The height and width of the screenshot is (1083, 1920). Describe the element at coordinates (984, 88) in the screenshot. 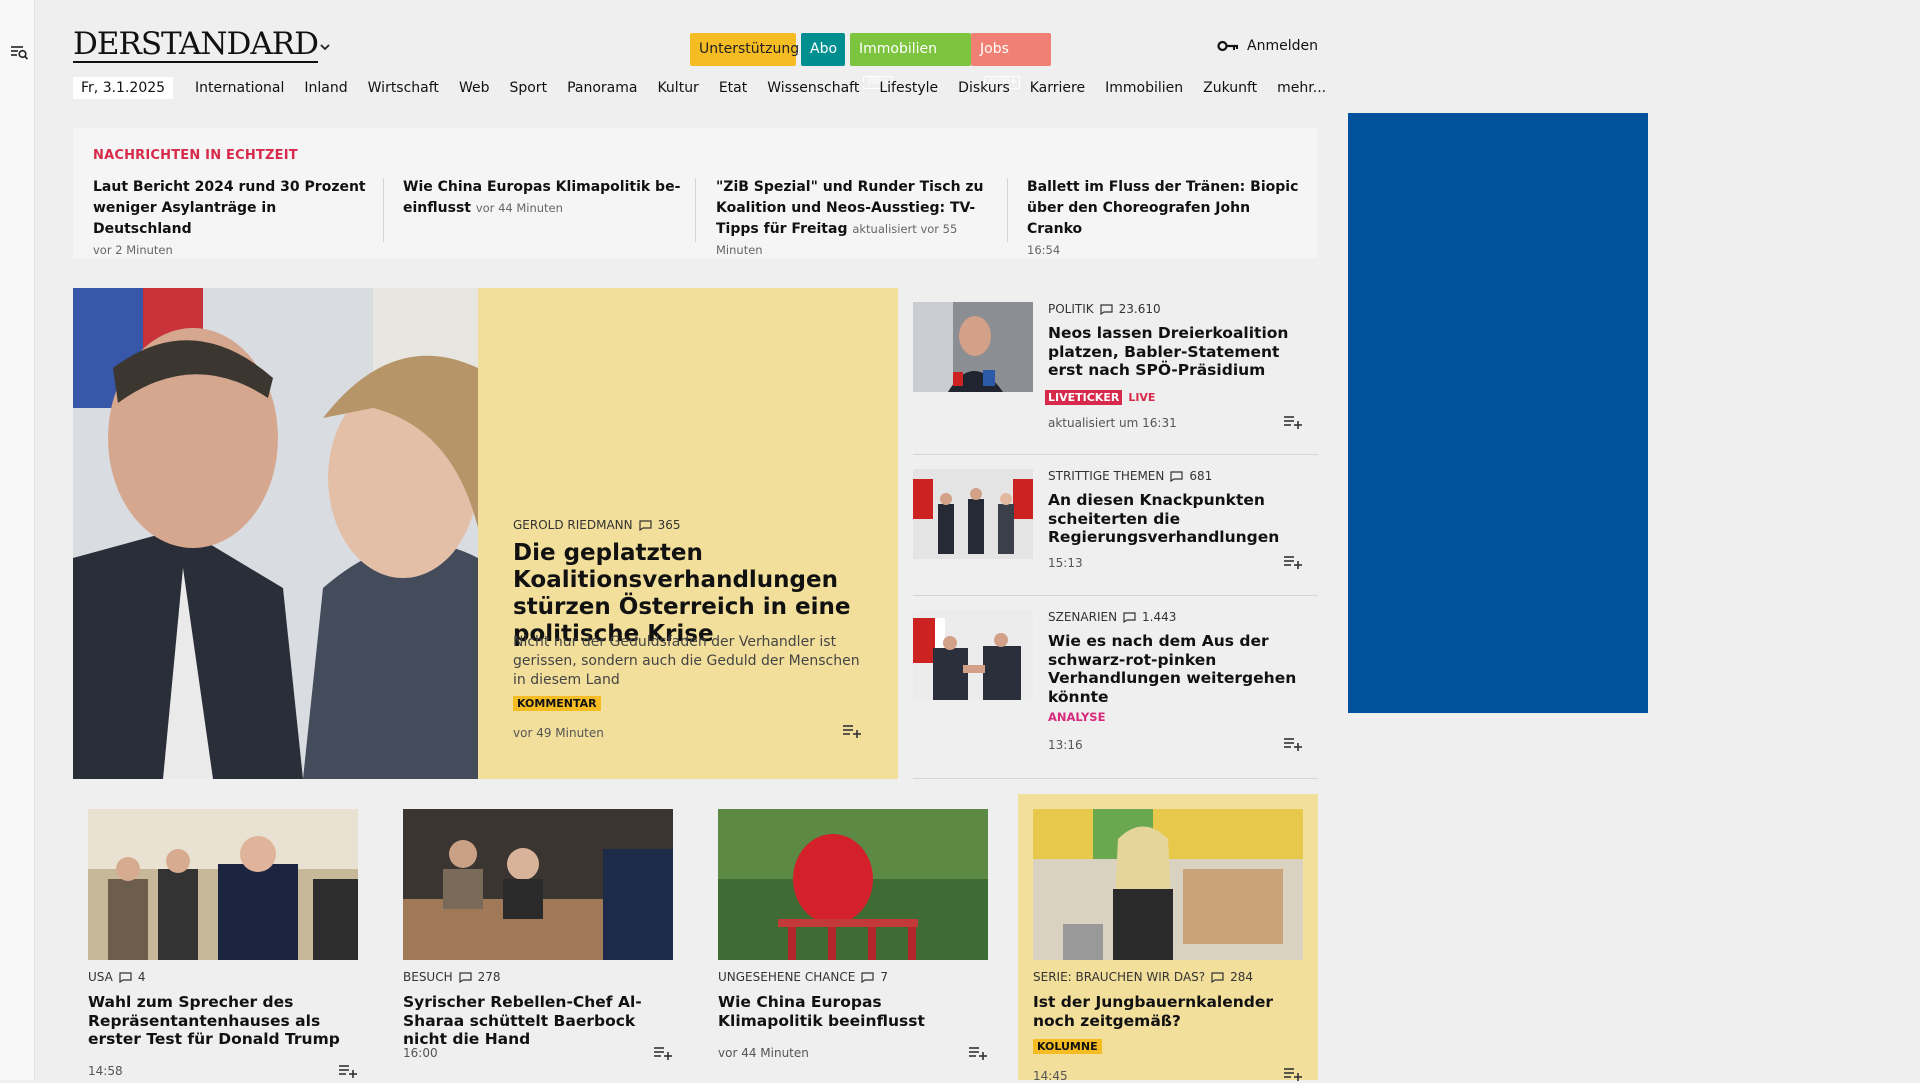

I see `nav-item-diskurs: Diskurs` at that location.